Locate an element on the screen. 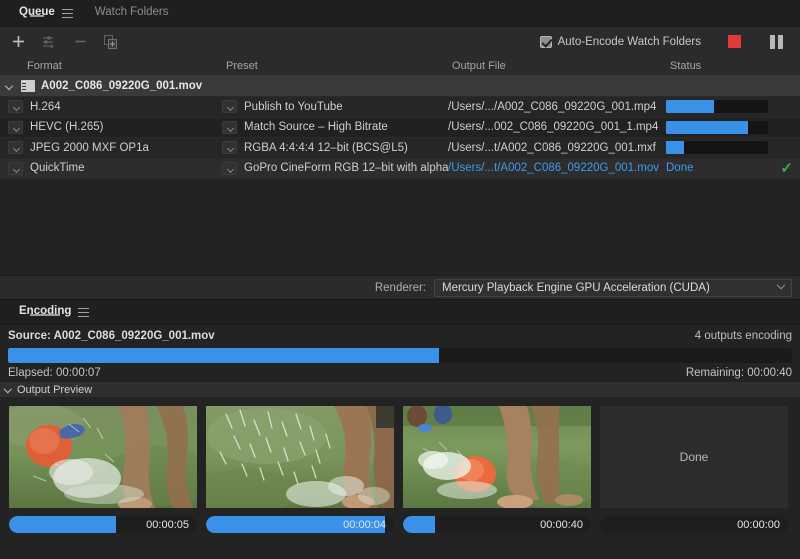 This screenshot has width=800, height=559. preview-progress-row: 00:00:00 is located at coordinates (694, 524).